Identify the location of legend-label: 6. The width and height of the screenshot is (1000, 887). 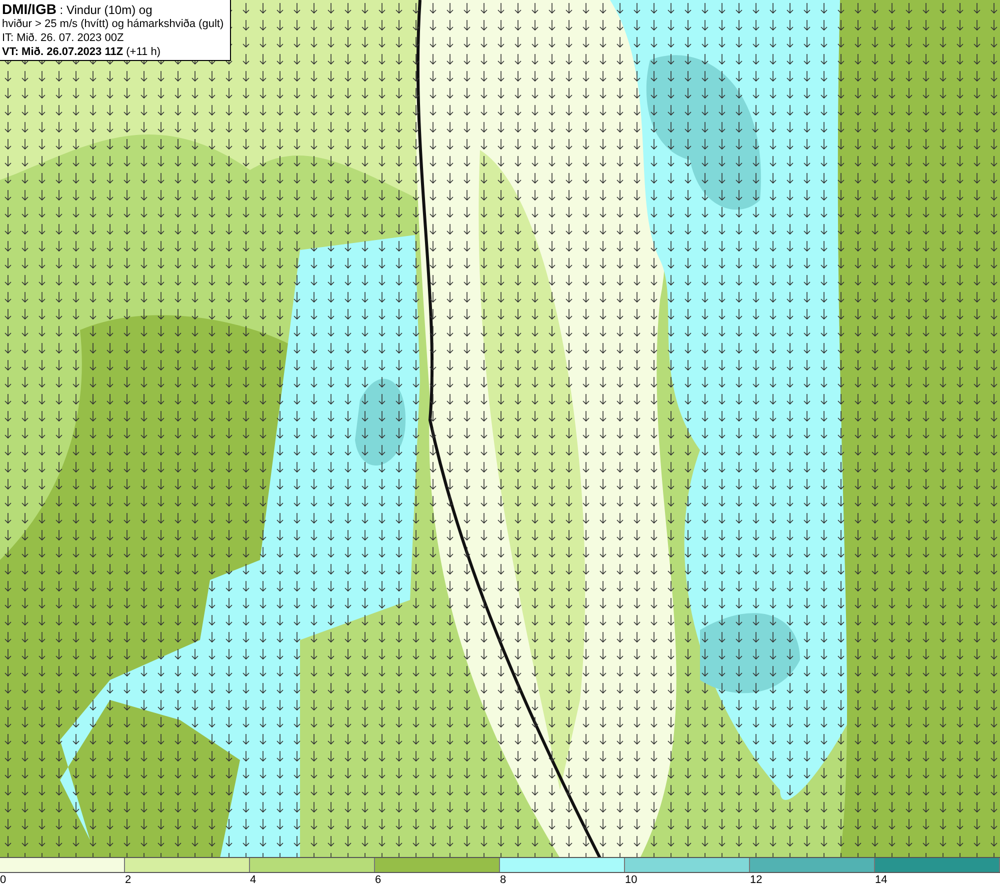
(378, 880).